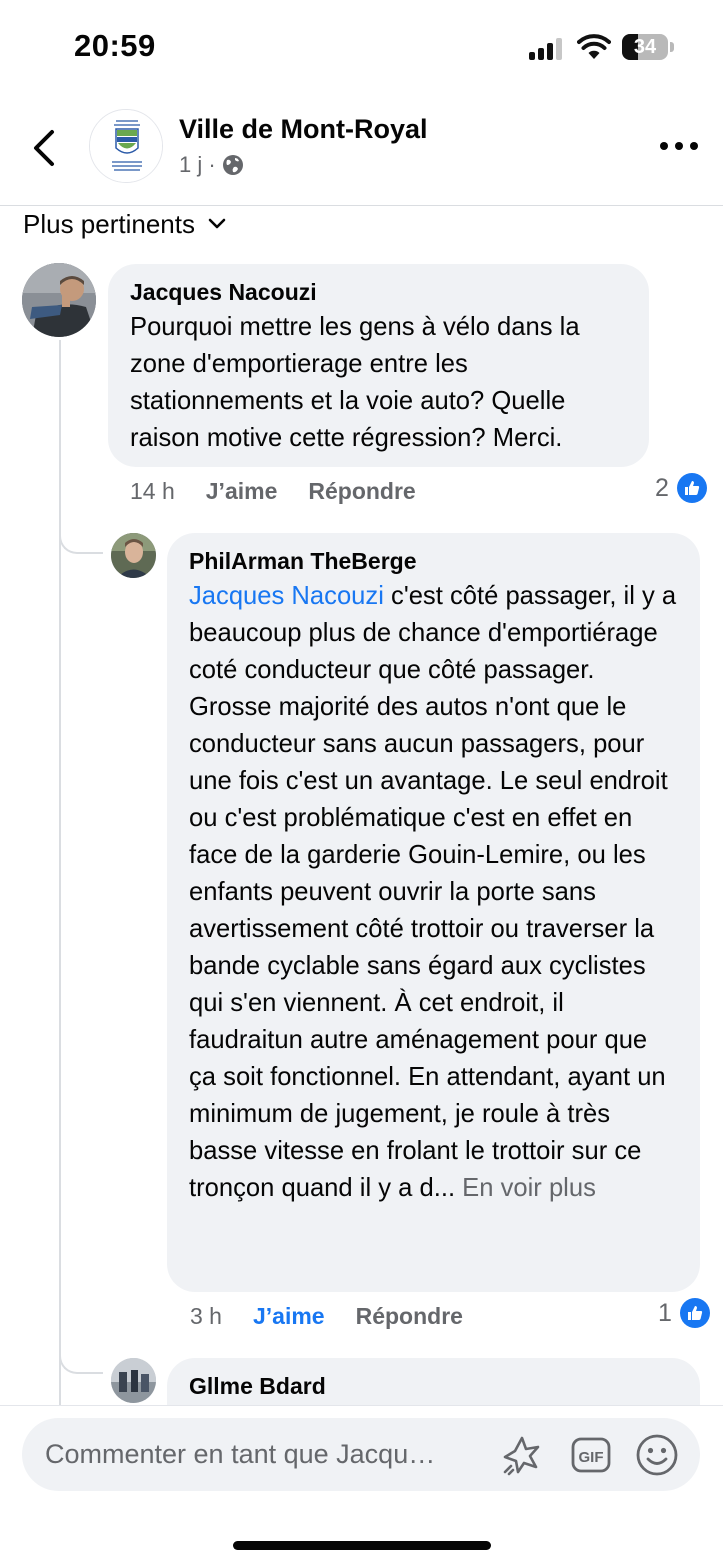 Image resolution: width=723 pixels, height=1565 pixels. I want to click on comment-time: 14 h, so click(152, 491).